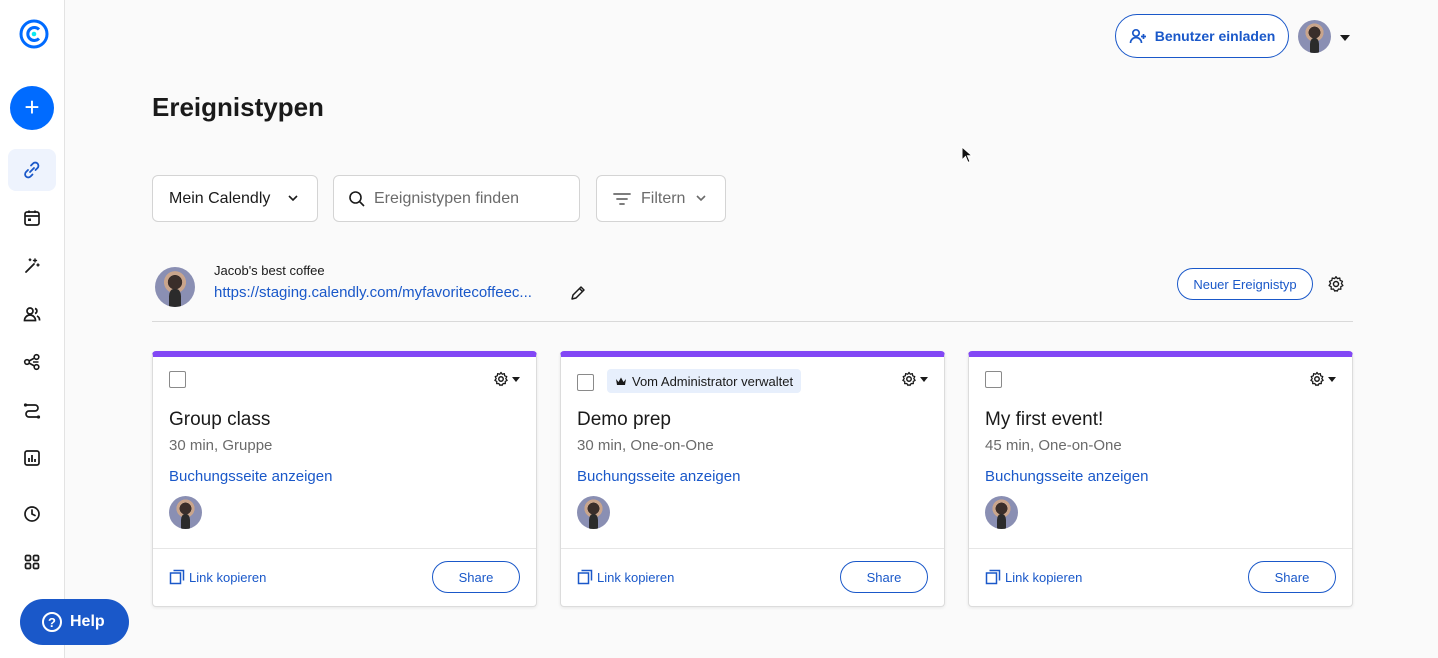 The height and width of the screenshot is (658, 1438). I want to click on profile-avatar, so click(175, 287).